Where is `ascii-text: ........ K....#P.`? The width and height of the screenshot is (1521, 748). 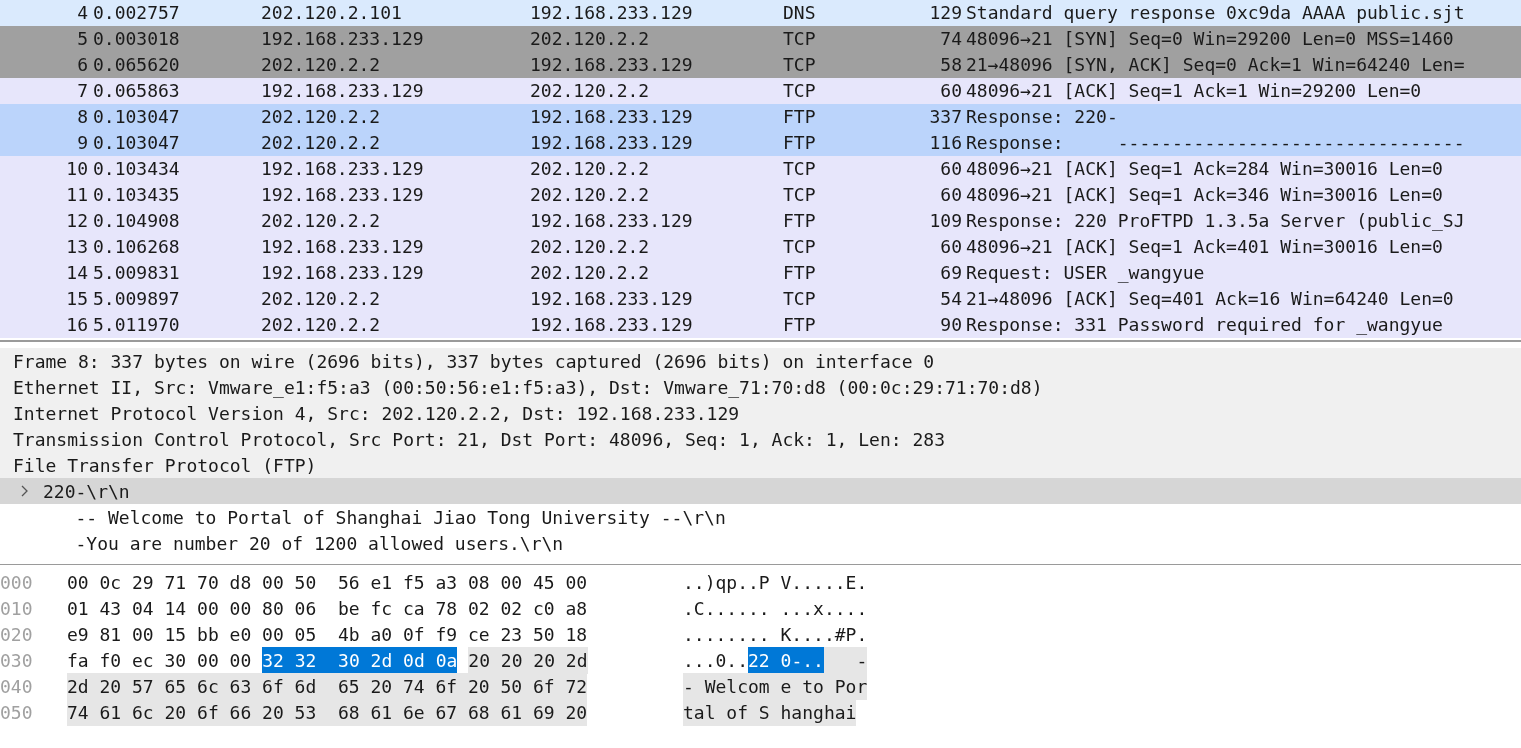 ascii-text: ........ K....#P. is located at coordinates (775, 634).